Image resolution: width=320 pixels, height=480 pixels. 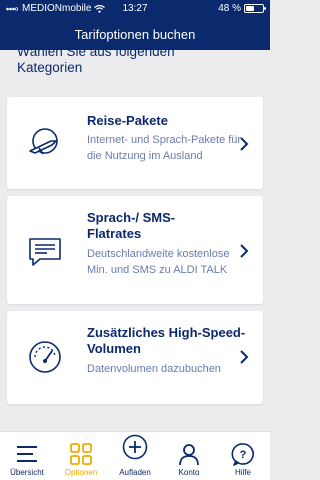 I want to click on chat-bubble-icon, so click(x=45, y=252).